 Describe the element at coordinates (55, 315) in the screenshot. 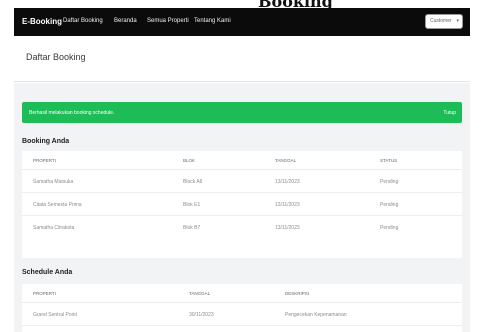

I see `table-cell: Grand Sentral Point` at that location.